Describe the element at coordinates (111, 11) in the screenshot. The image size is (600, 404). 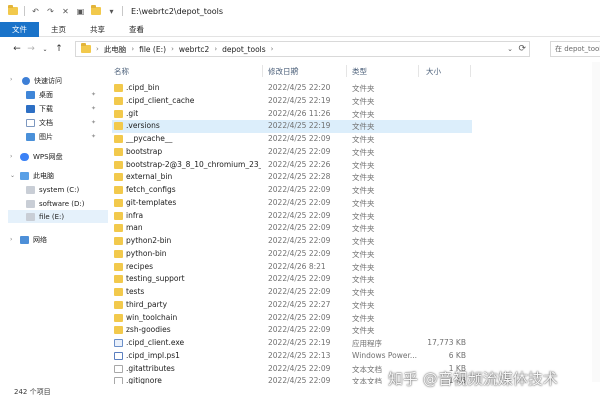
I see `customize-toolbar-icon: ▾` at that location.